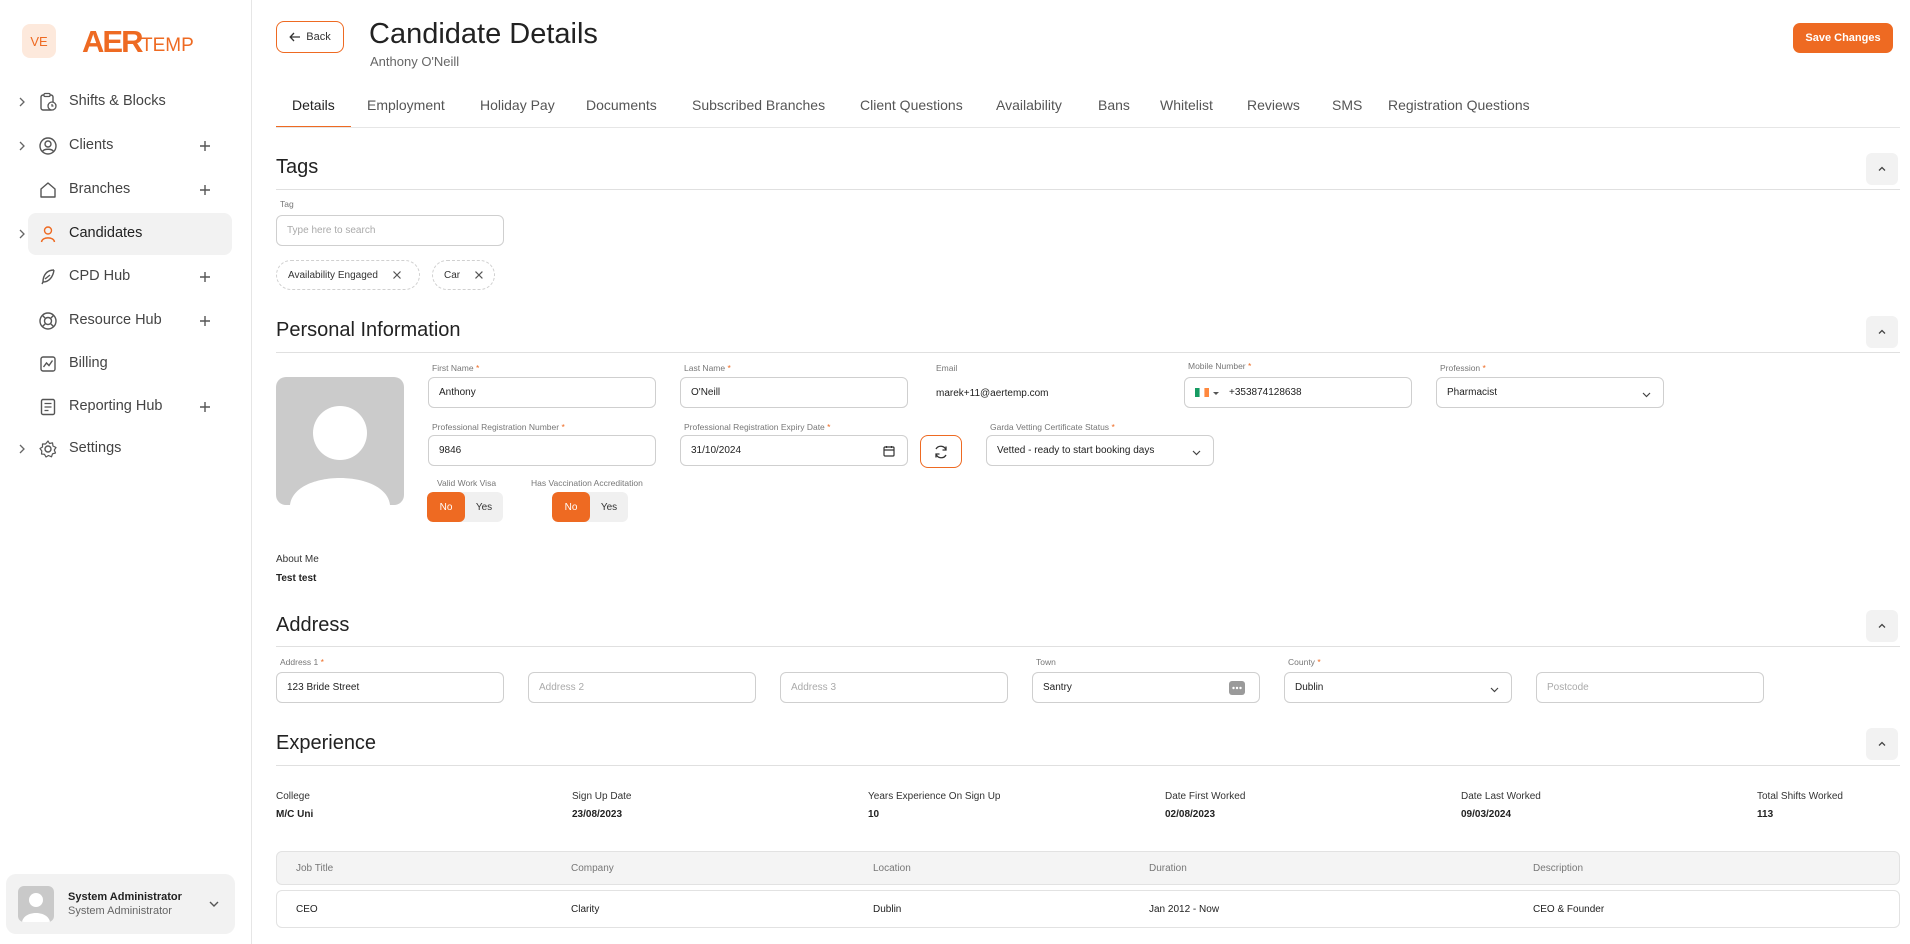 The image size is (1910, 944). I want to click on chevron-up-icon, so click(1882, 625).